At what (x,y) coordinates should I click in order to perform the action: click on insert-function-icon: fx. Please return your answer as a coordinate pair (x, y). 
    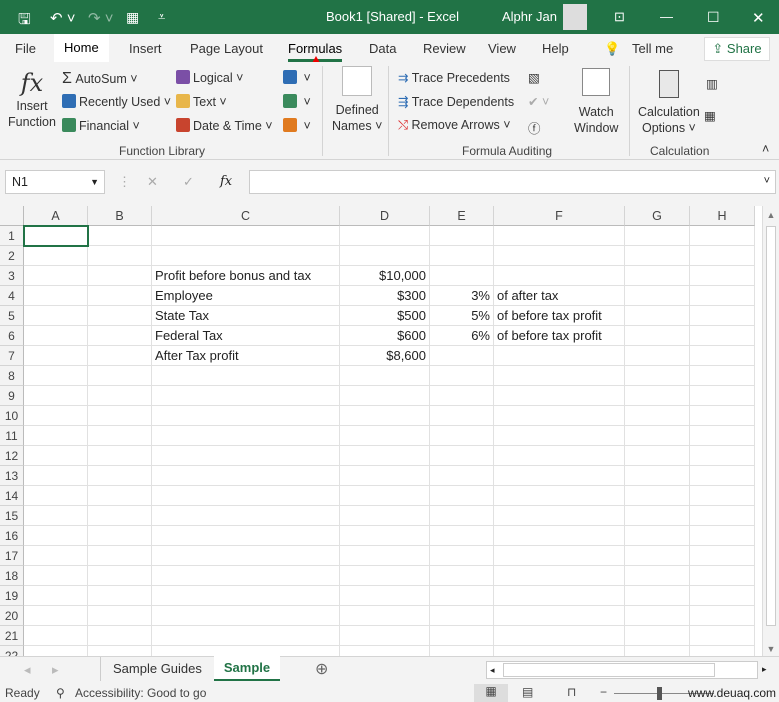
    Looking at the image, I should click on (226, 181).